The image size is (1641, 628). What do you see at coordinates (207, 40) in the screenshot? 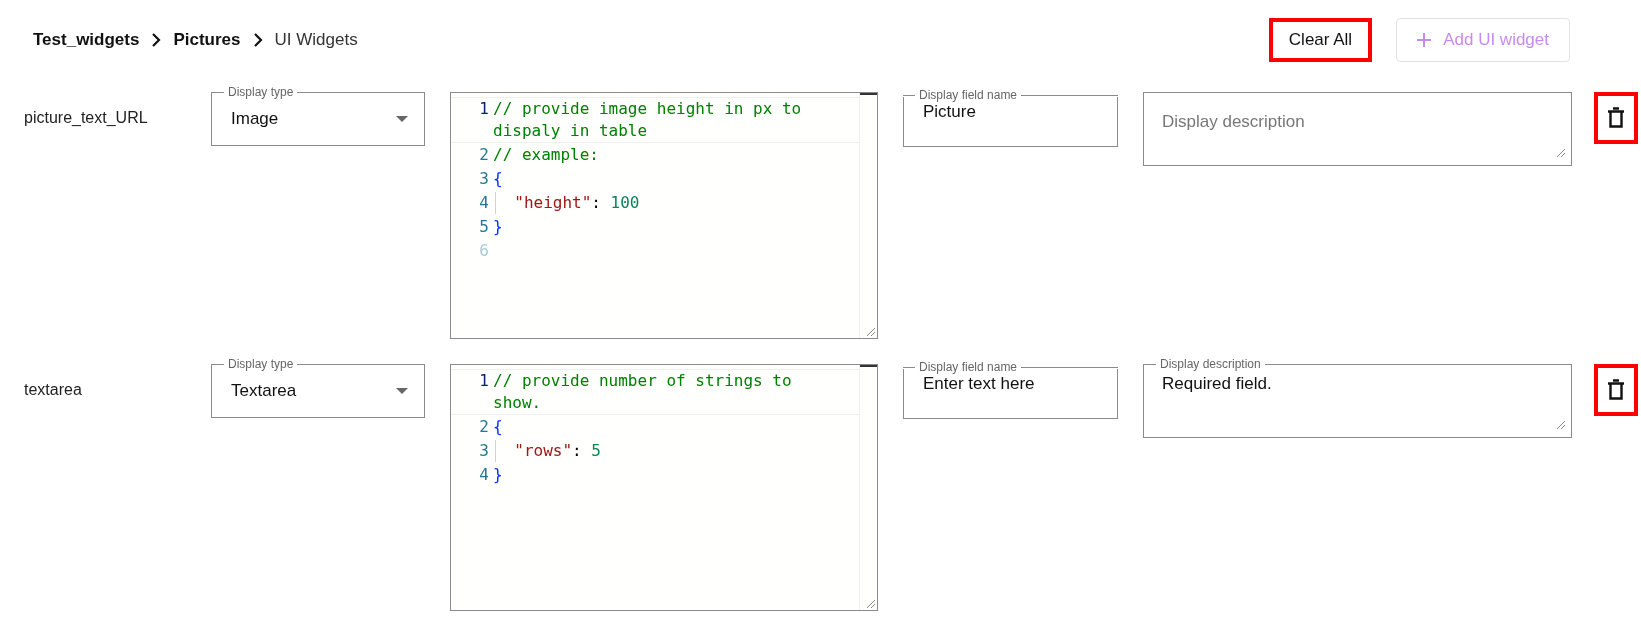
I see `breadcrumb-link: Pictures` at bounding box center [207, 40].